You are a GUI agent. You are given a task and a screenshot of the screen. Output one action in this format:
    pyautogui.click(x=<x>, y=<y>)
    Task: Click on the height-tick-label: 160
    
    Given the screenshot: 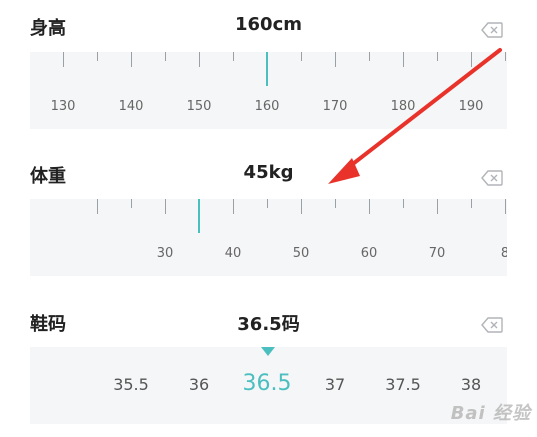 What is the action you would take?
    pyautogui.click(x=267, y=106)
    